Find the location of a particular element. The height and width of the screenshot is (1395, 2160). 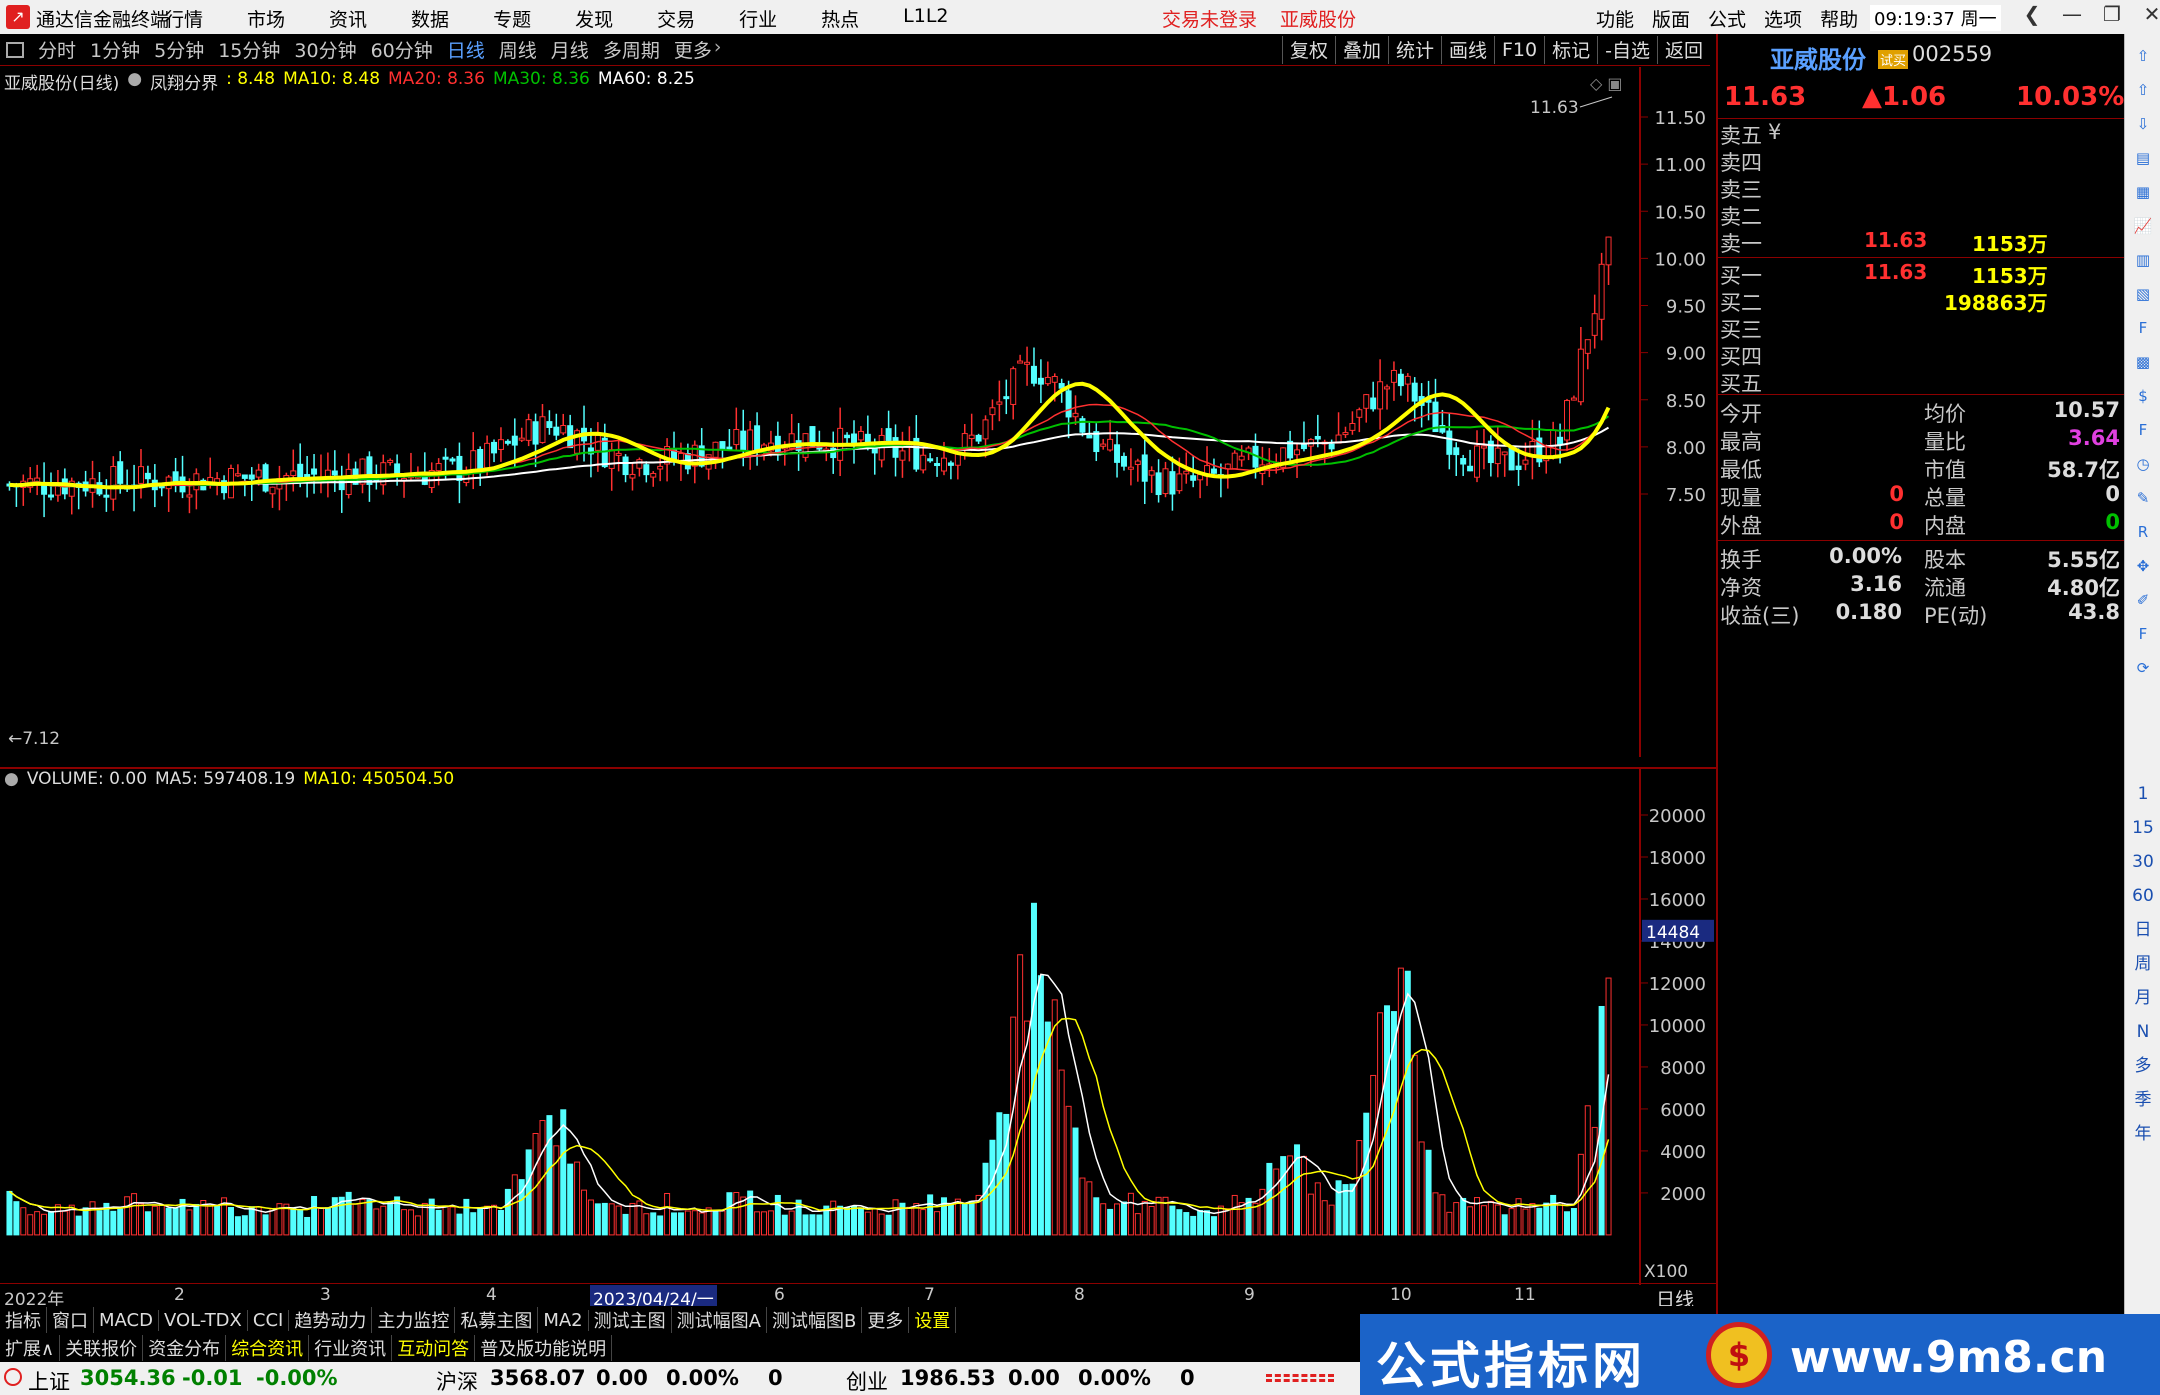

indicator-tab: 更多 is located at coordinates (886, 1320).